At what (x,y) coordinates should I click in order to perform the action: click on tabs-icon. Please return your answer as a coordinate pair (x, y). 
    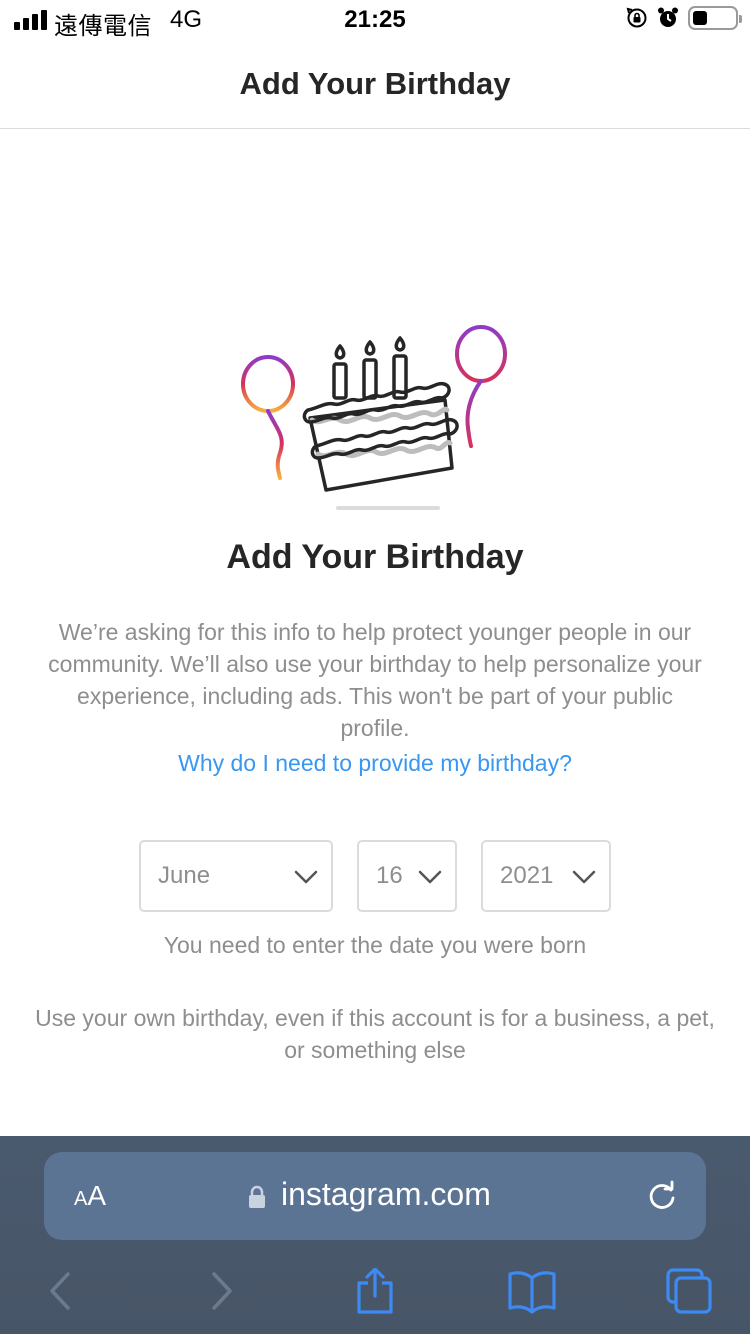
    Looking at the image, I should click on (689, 1291).